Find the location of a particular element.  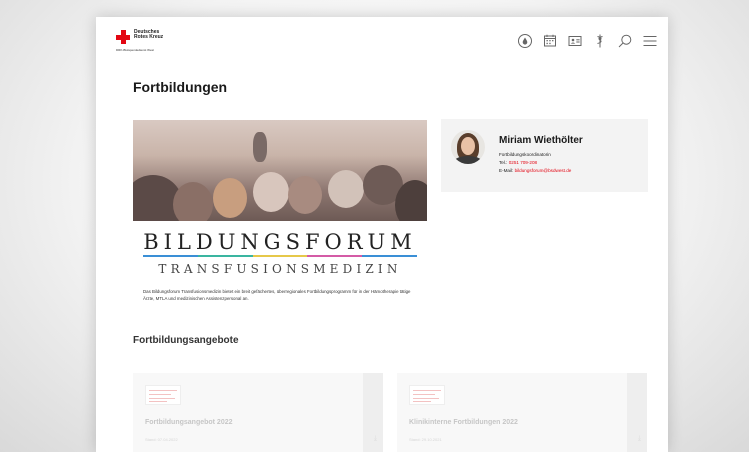

contact-phone: Tel.: 0251 709-208 is located at coordinates (518, 162).